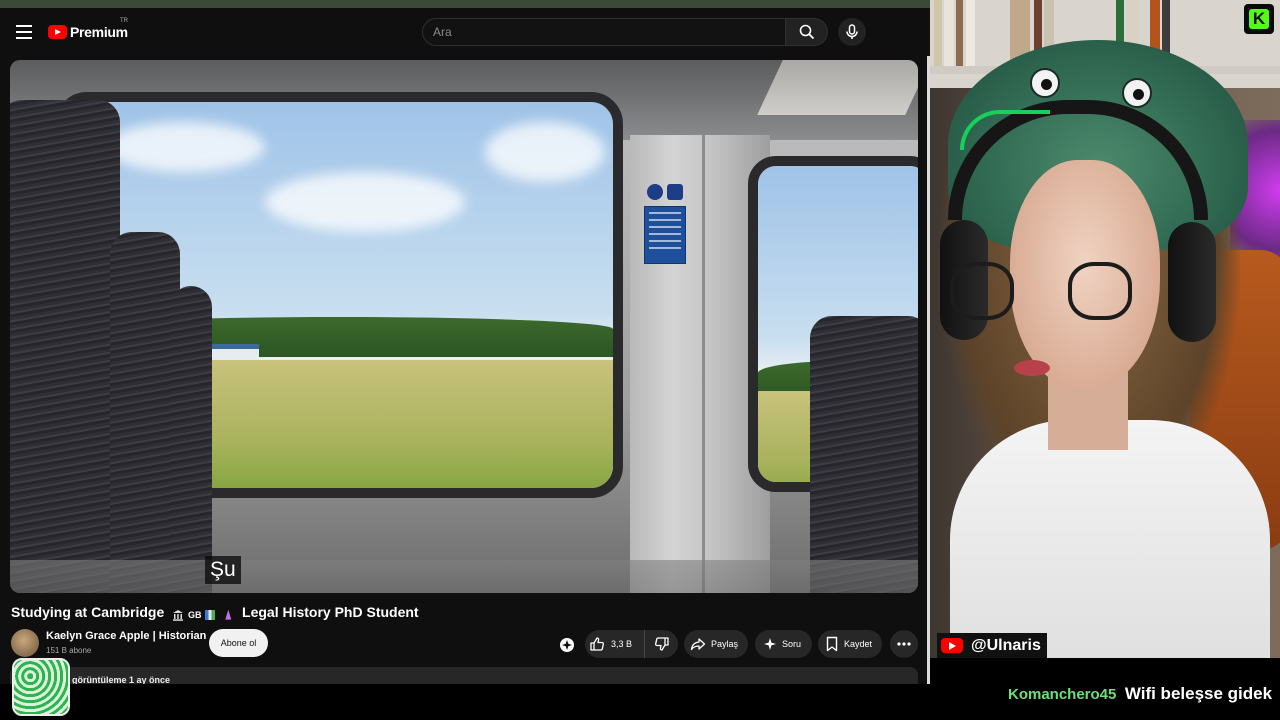 Image resolution: width=1280 pixels, height=720 pixels. Describe the element at coordinates (655, 192) in the screenshot. I see `info-sign-icon` at that location.